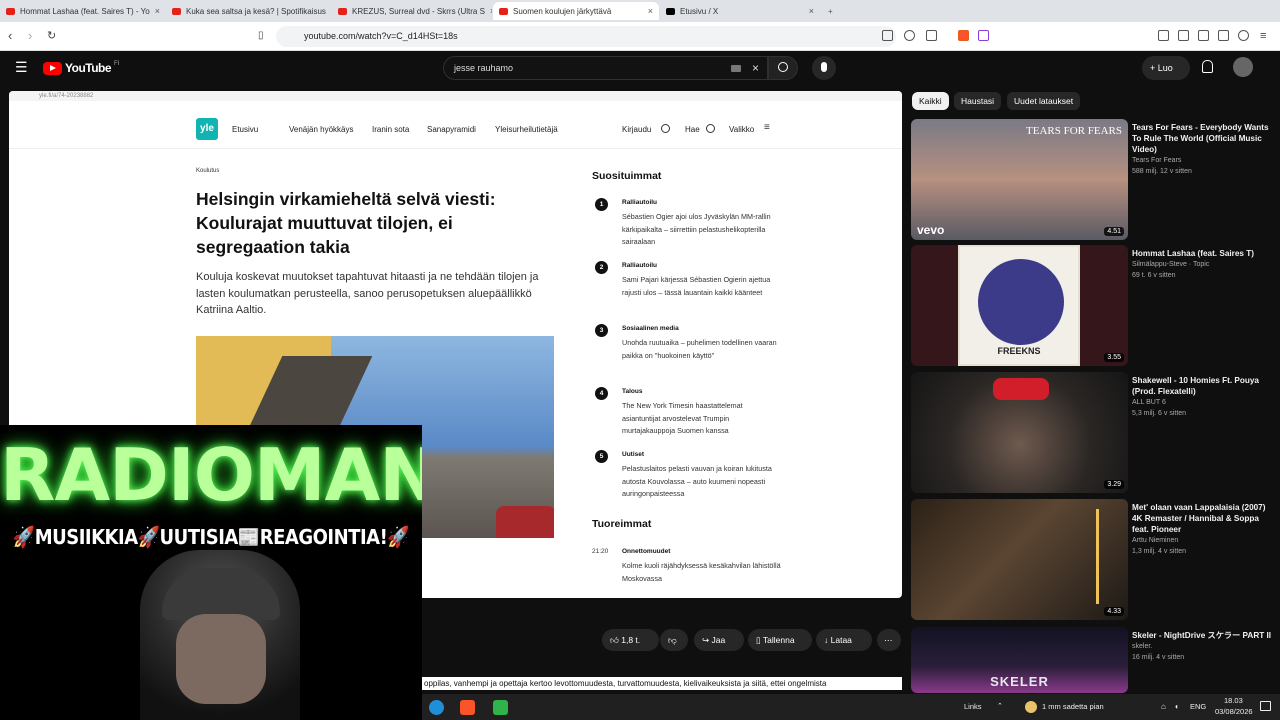 This screenshot has width=1280, height=720. What do you see at coordinates (1205, 253) in the screenshot?
I see `video-title: Hommat Lashaa (feat. Saires T)` at bounding box center [1205, 253].